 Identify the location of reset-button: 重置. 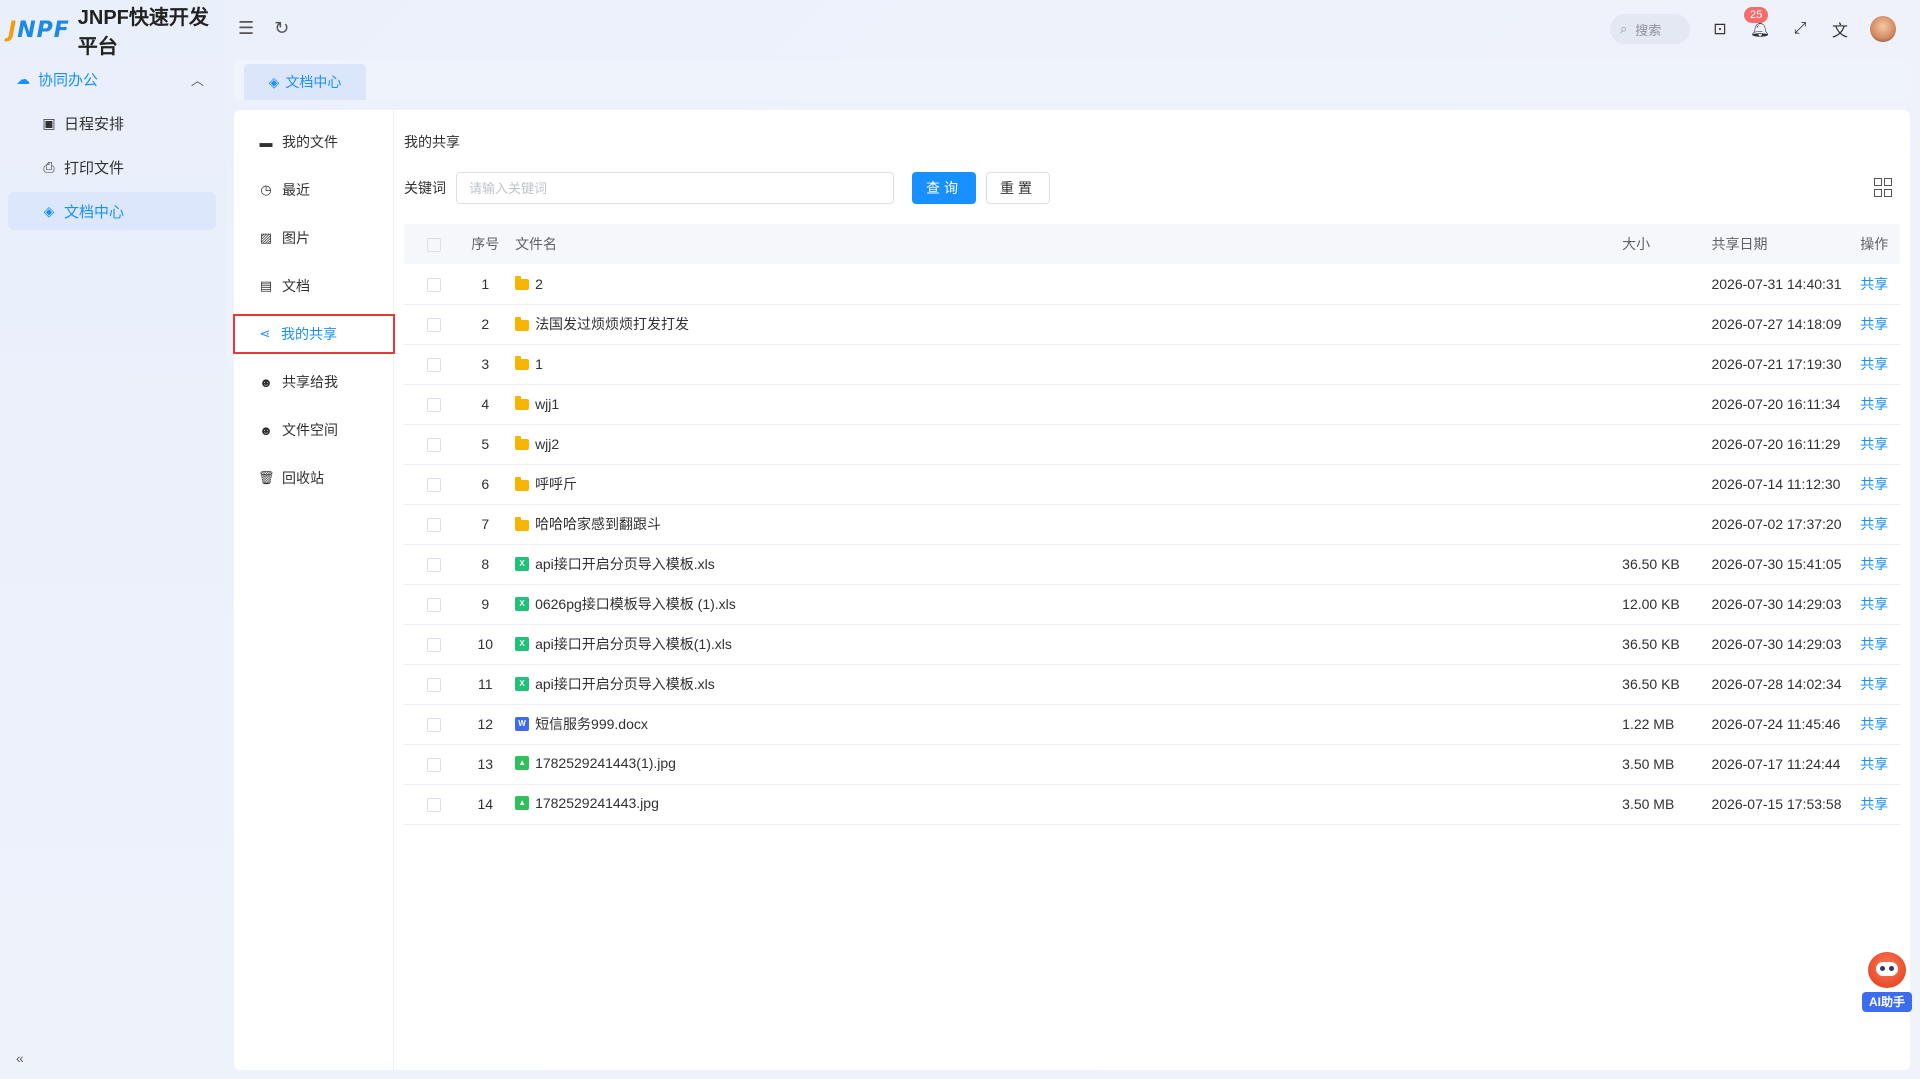
(1018, 188).